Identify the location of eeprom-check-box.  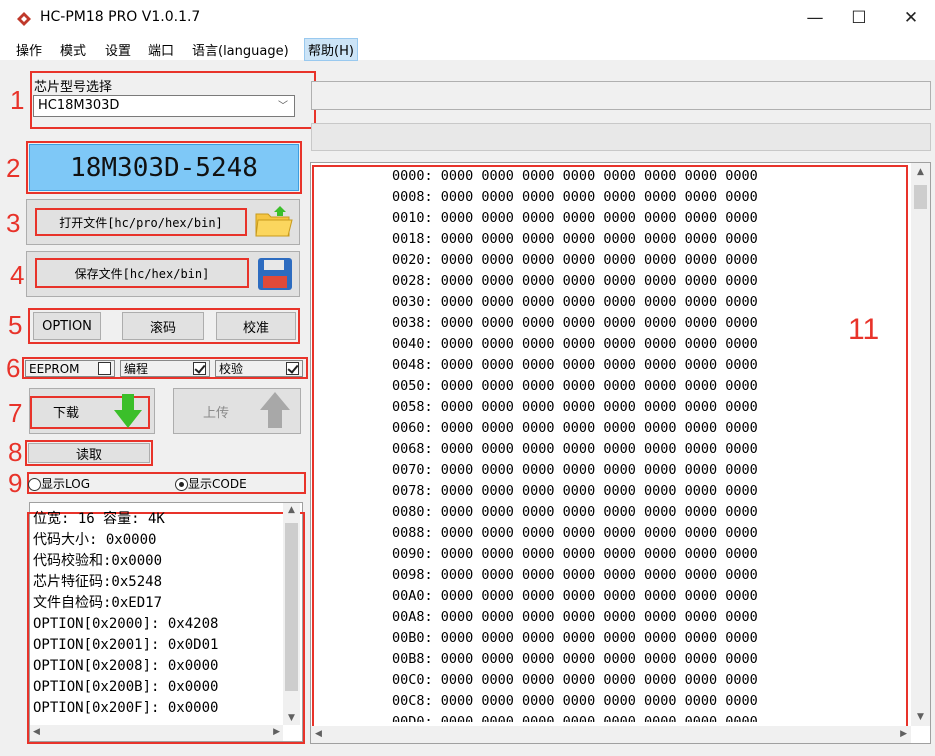
(104, 368).